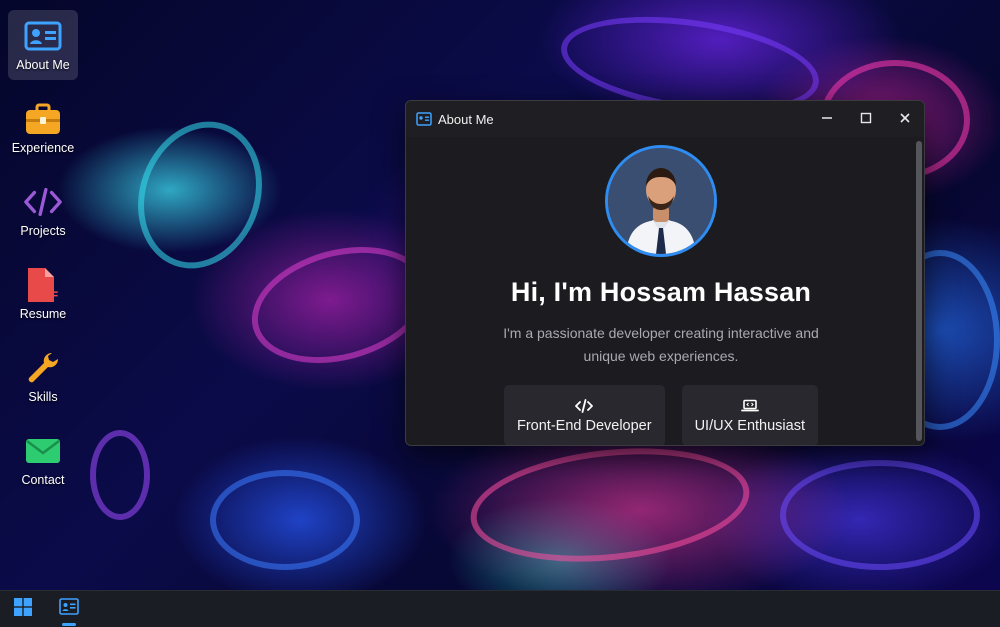  I want to click on desktop-icon-label: Experience, so click(43, 148).